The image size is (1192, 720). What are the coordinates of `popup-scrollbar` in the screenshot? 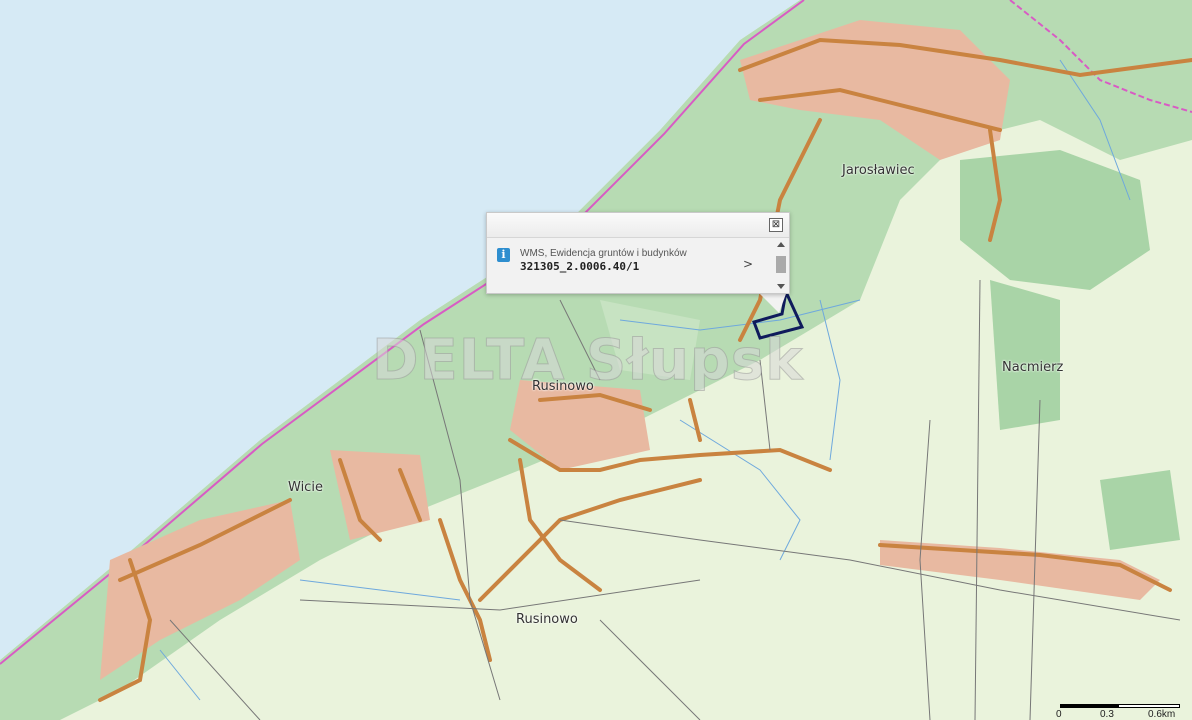 It's located at (781, 267).